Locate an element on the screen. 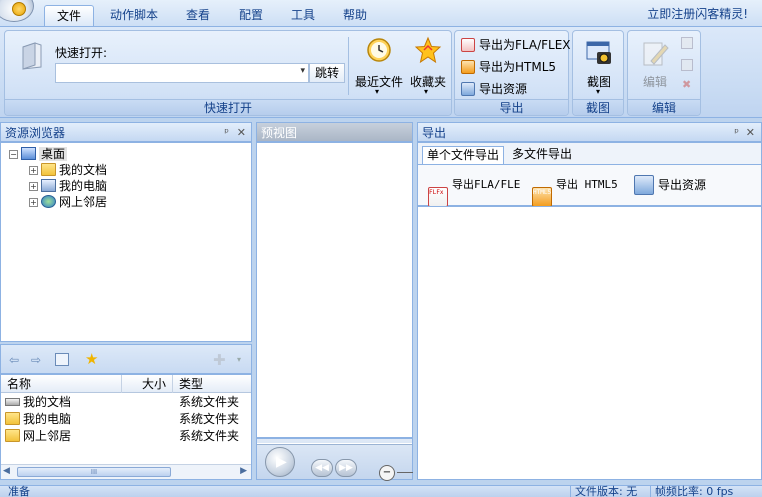  recent-files-button: 最近文件 ▾ is located at coordinates (378, 66).